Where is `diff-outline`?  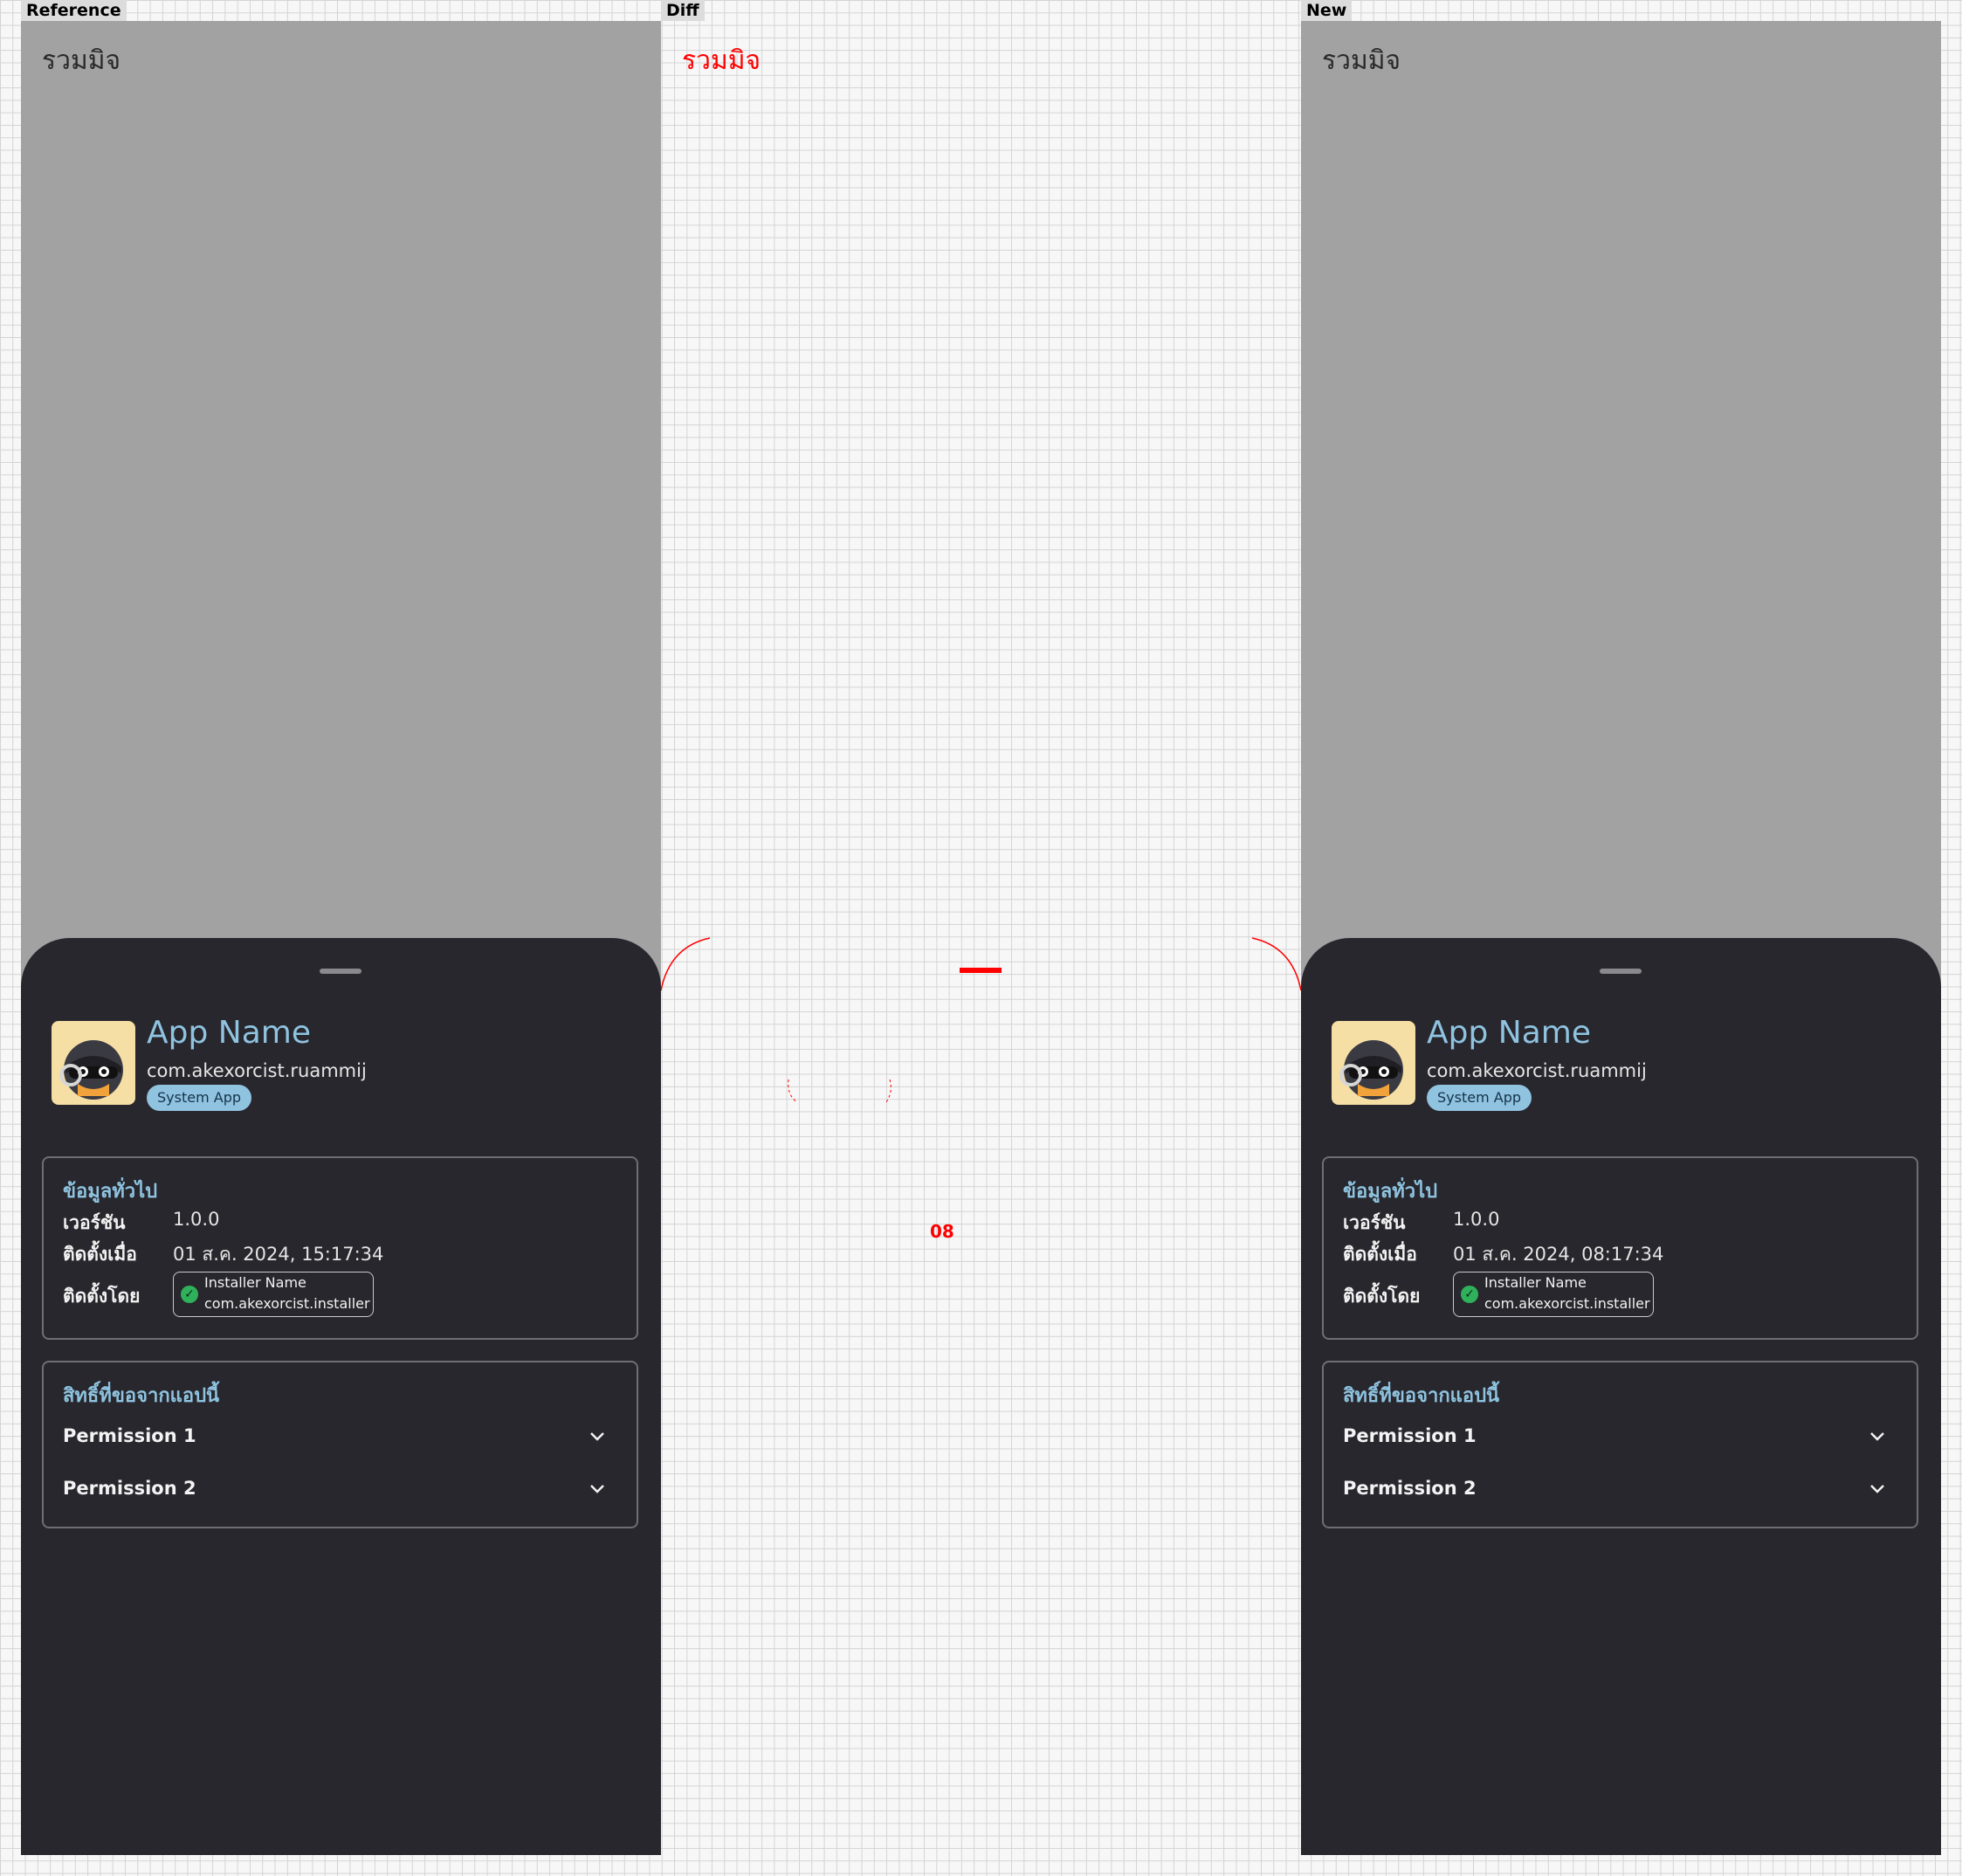 diff-outline is located at coordinates (981, 1020).